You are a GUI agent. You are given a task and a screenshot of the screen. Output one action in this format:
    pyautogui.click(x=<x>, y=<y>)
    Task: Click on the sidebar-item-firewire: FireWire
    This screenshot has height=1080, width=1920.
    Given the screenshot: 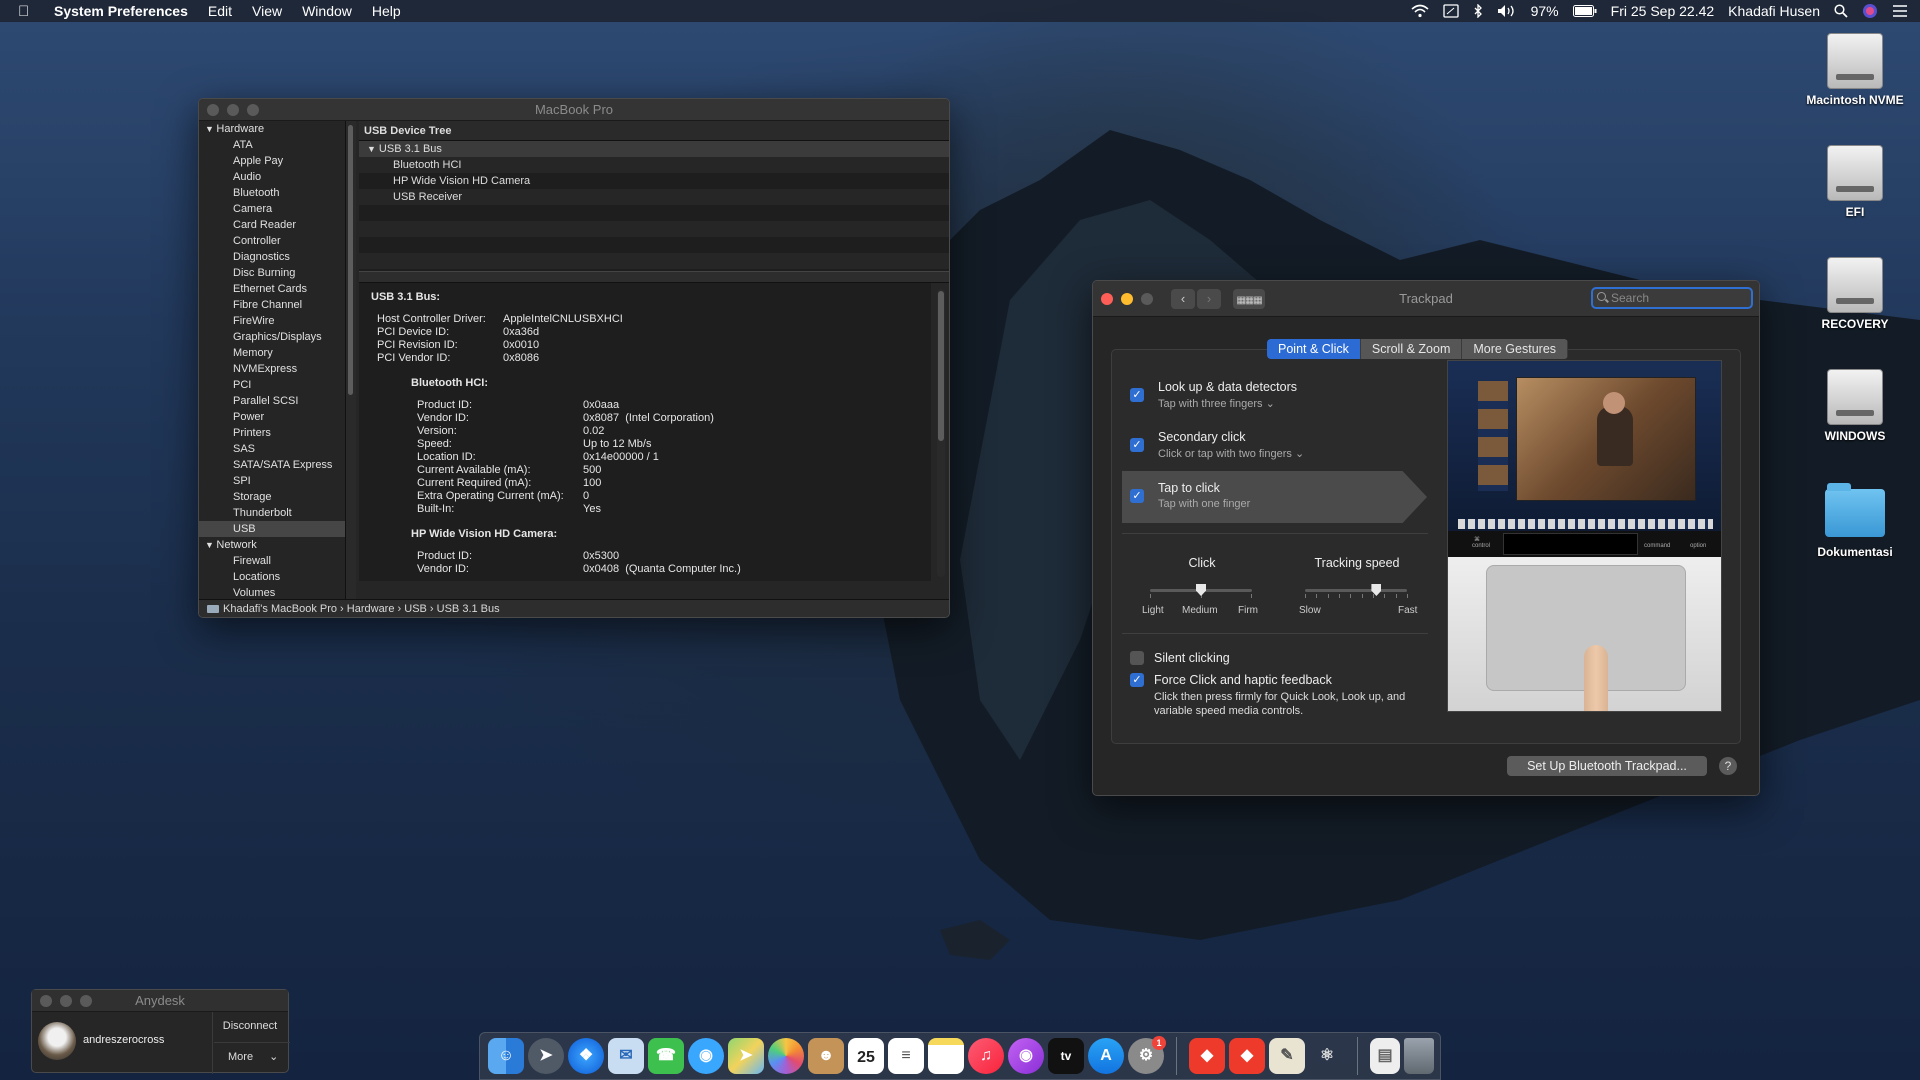 What is the action you would take?
    pyautogui.click(x=272, y=321)
    